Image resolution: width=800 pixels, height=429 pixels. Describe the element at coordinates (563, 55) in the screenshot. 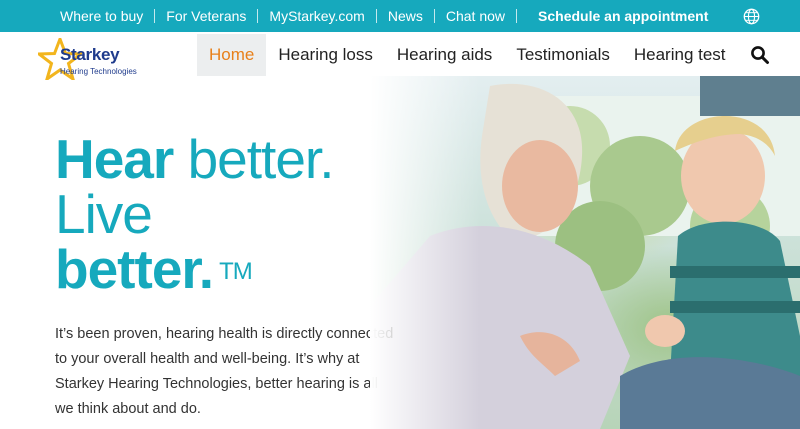

I see `nav-testimonials: Testimonials` at that location.